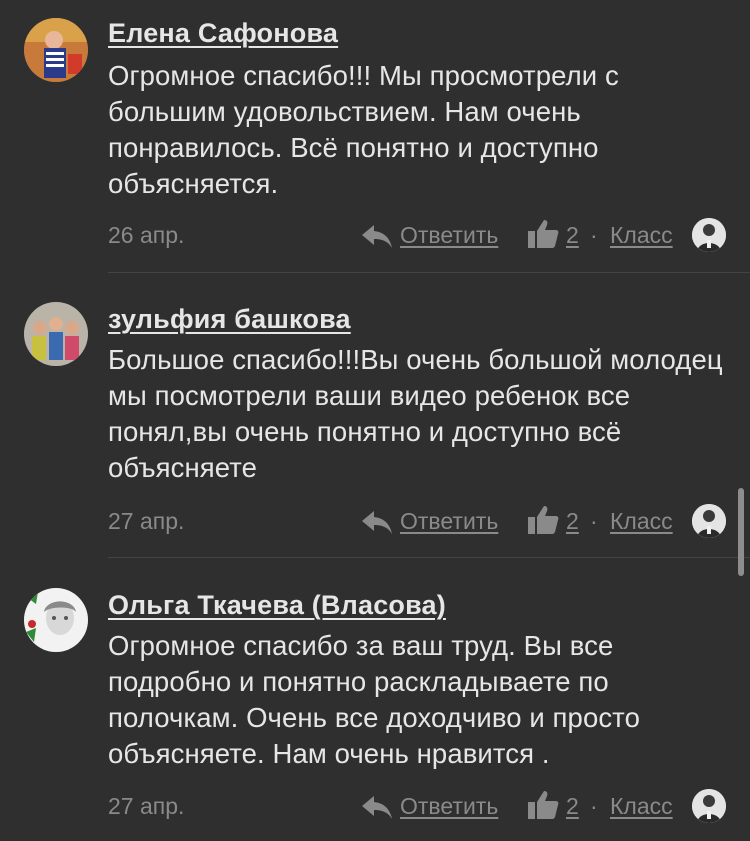  What do you see at coordinates (741, 532) in the screenshot?
I see `scrollbar` at bounding box center [741, 532].